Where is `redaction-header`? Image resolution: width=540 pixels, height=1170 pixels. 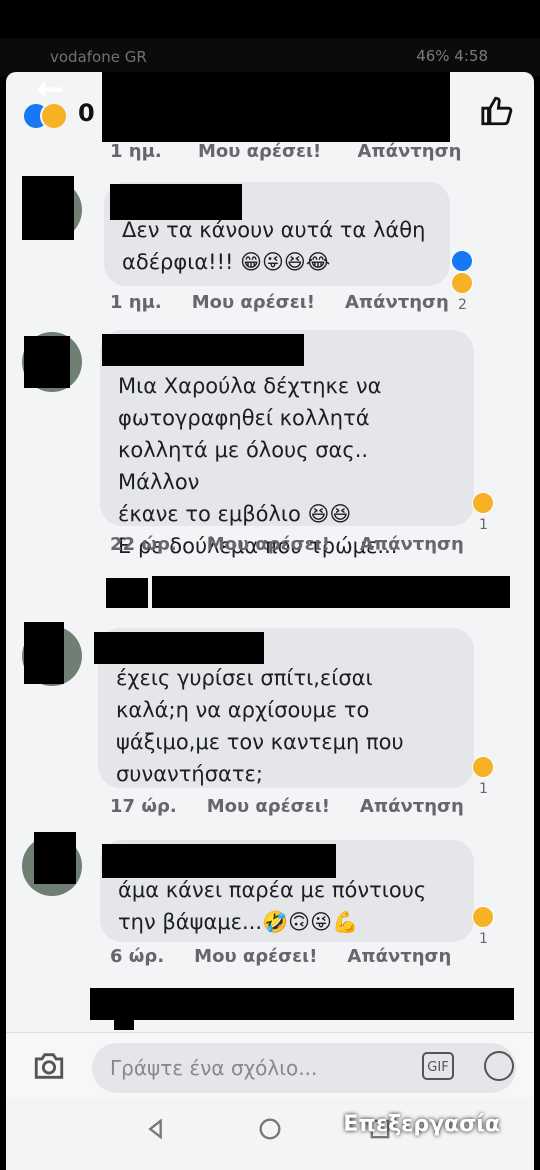 redaction-header is located at coordinates (276, 107).